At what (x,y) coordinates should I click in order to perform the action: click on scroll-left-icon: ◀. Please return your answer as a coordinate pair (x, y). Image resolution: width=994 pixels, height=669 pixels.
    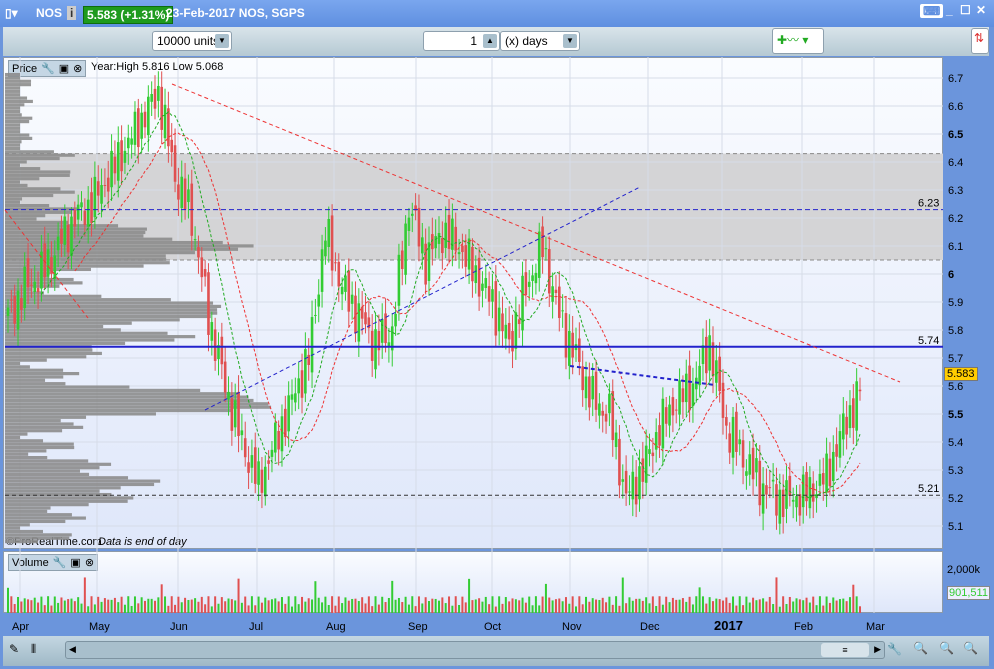
    Looking at the image, I should click on (72, 649).